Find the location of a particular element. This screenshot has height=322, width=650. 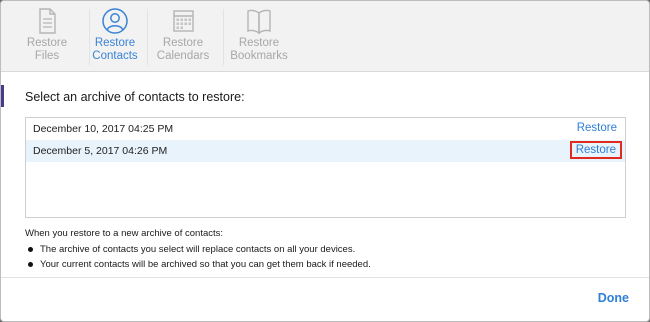

calendar-icon is located at coordinates (183, 21).